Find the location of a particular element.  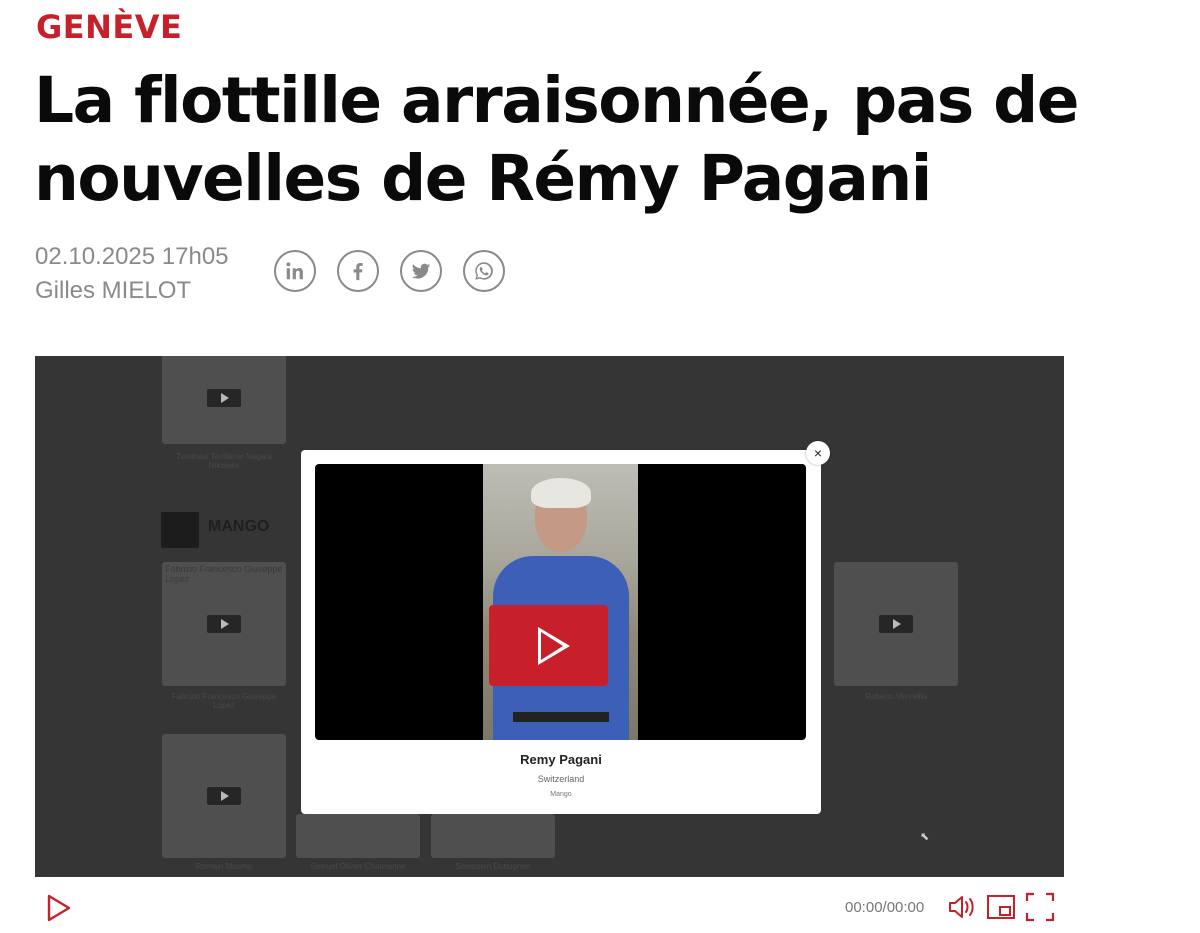

speaker-brand: Mango is located at coordinates (561, 794).